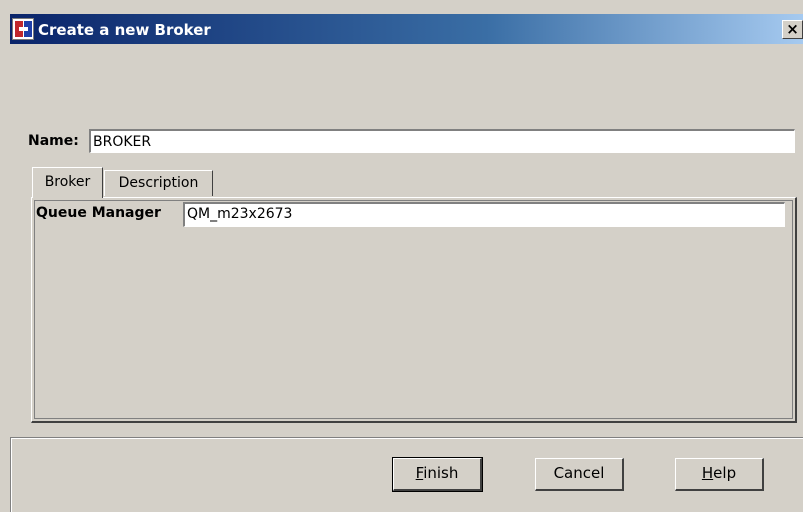  Describe the element at coordinates (158, 183) in the screenshot. I see `tab-description: Description` at that location.